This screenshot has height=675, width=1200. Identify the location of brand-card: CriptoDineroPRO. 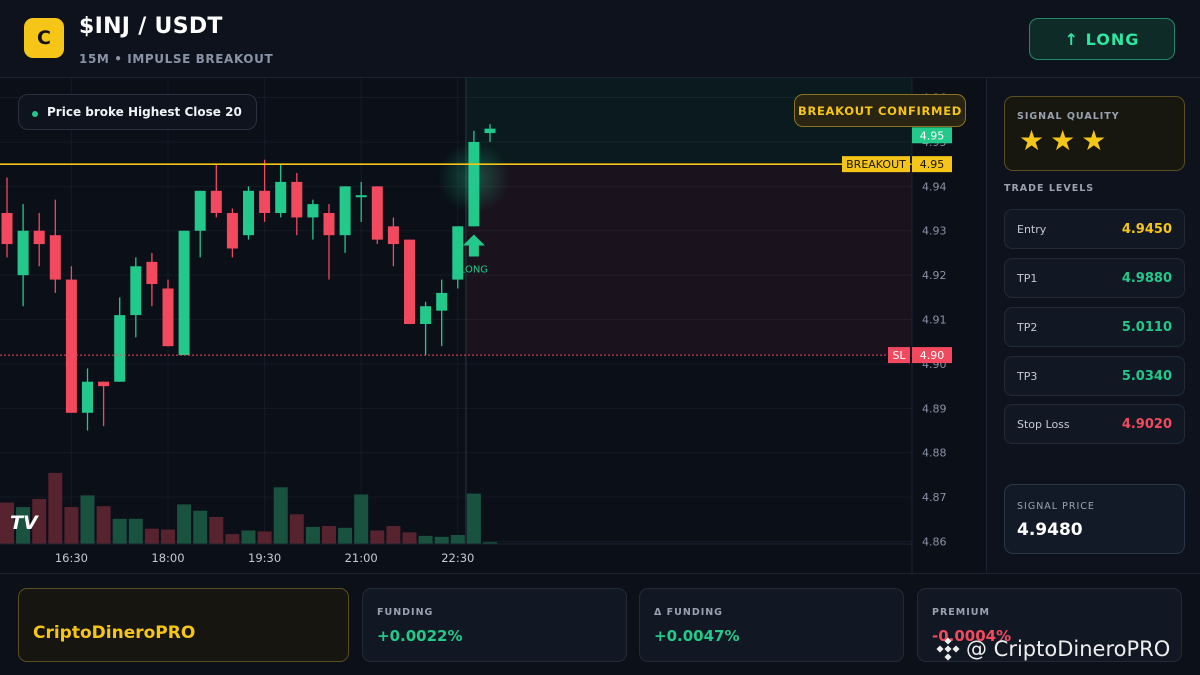
(183, 625).